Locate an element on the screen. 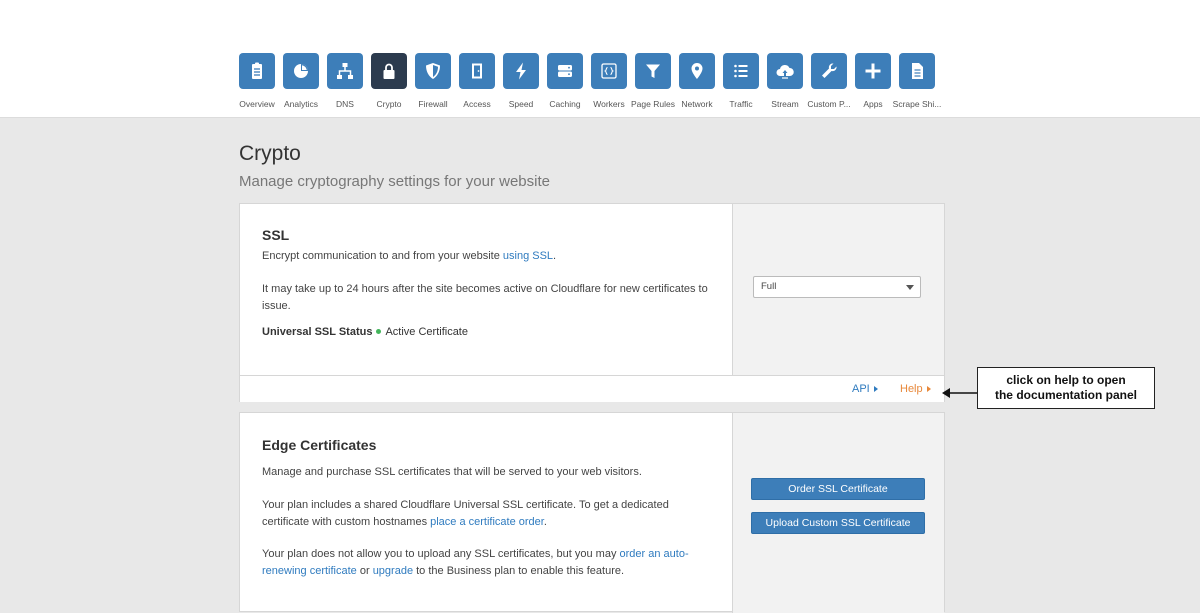  callout-line-1: click on help to open is located at coordinates (1066, 380).